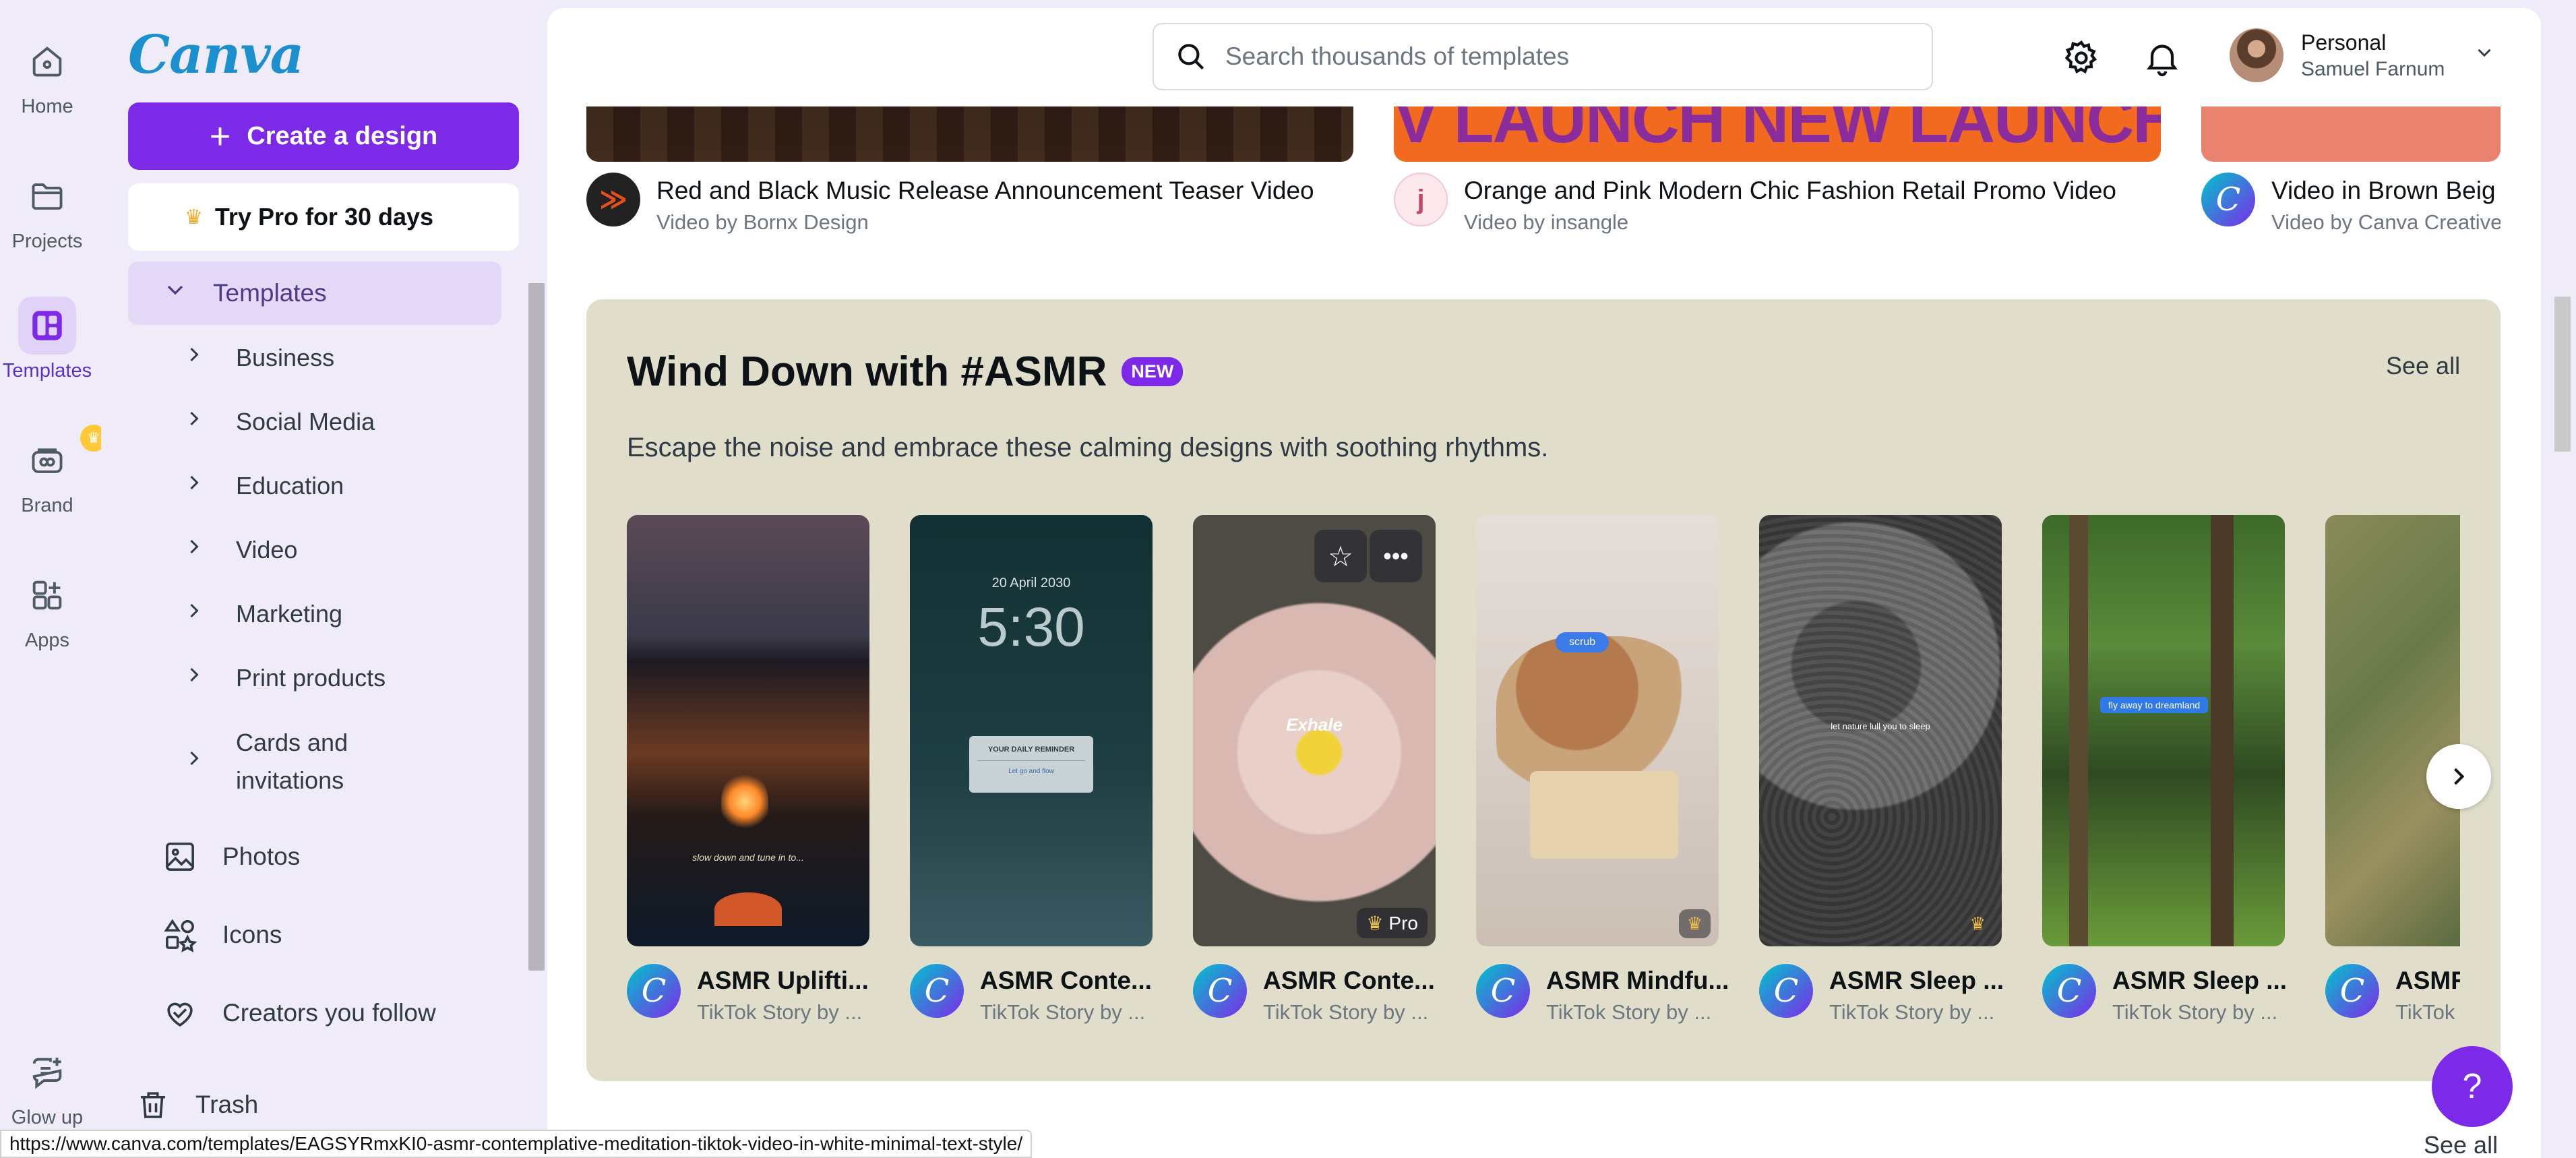 Image resolution: width=2576 pixels, height=1158 pixels. I want to click on rail-item-projects: Projects, so click(47, 210).